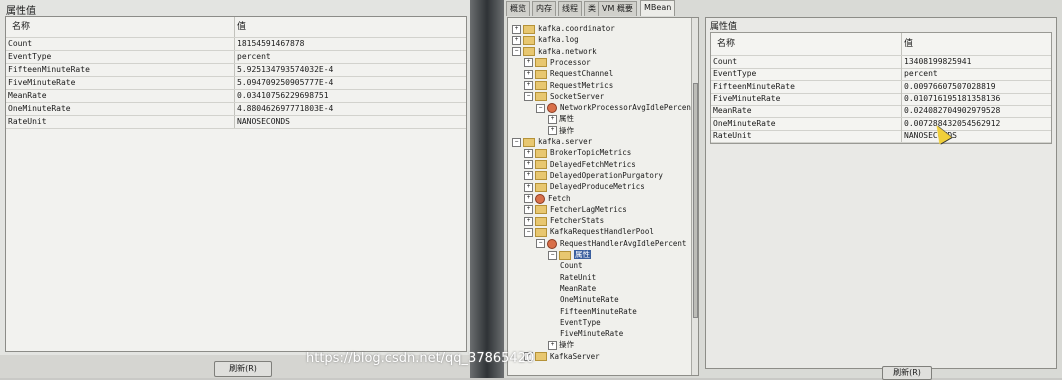  What do you see at coordinates (570, 8) in the screenshot?
I see `tab-2: 线程` at bounding box center [570, 8].